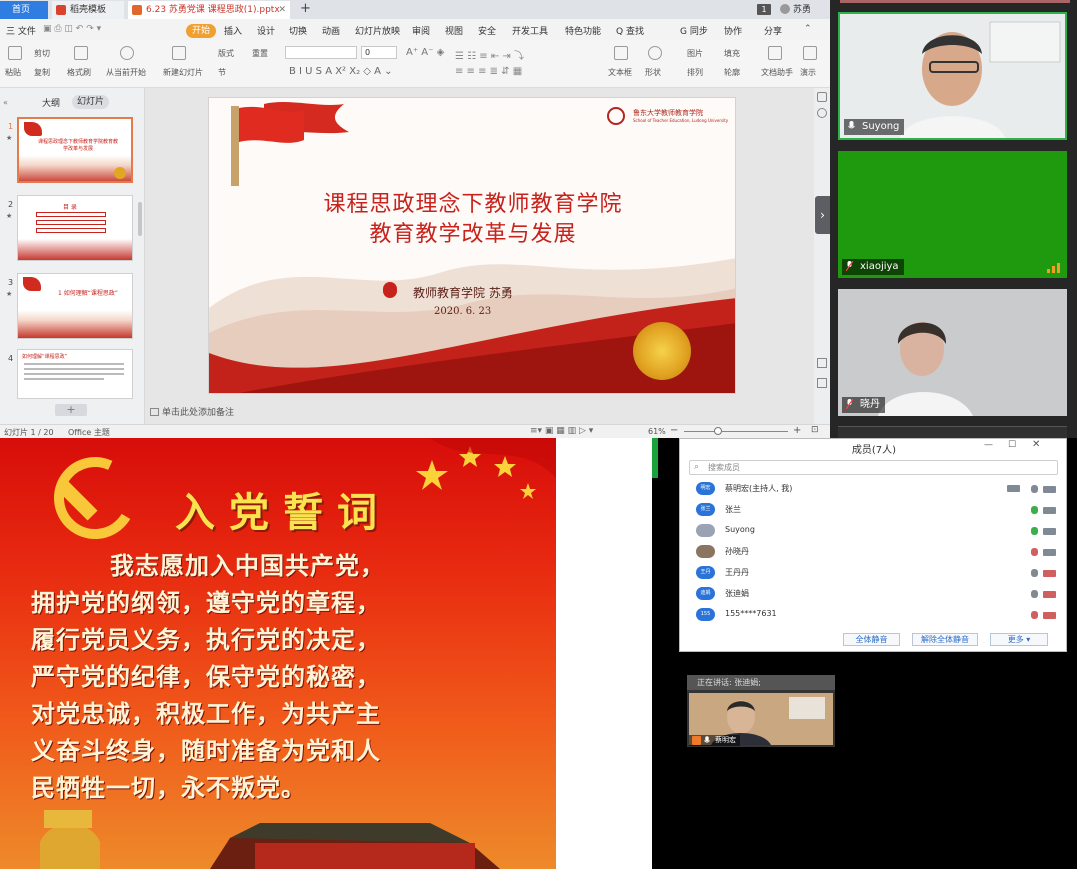  Describe the element at coordinates (192, 411) in the screenshot. I see `notes-placeholder: 单击此处添加备注` at that location.